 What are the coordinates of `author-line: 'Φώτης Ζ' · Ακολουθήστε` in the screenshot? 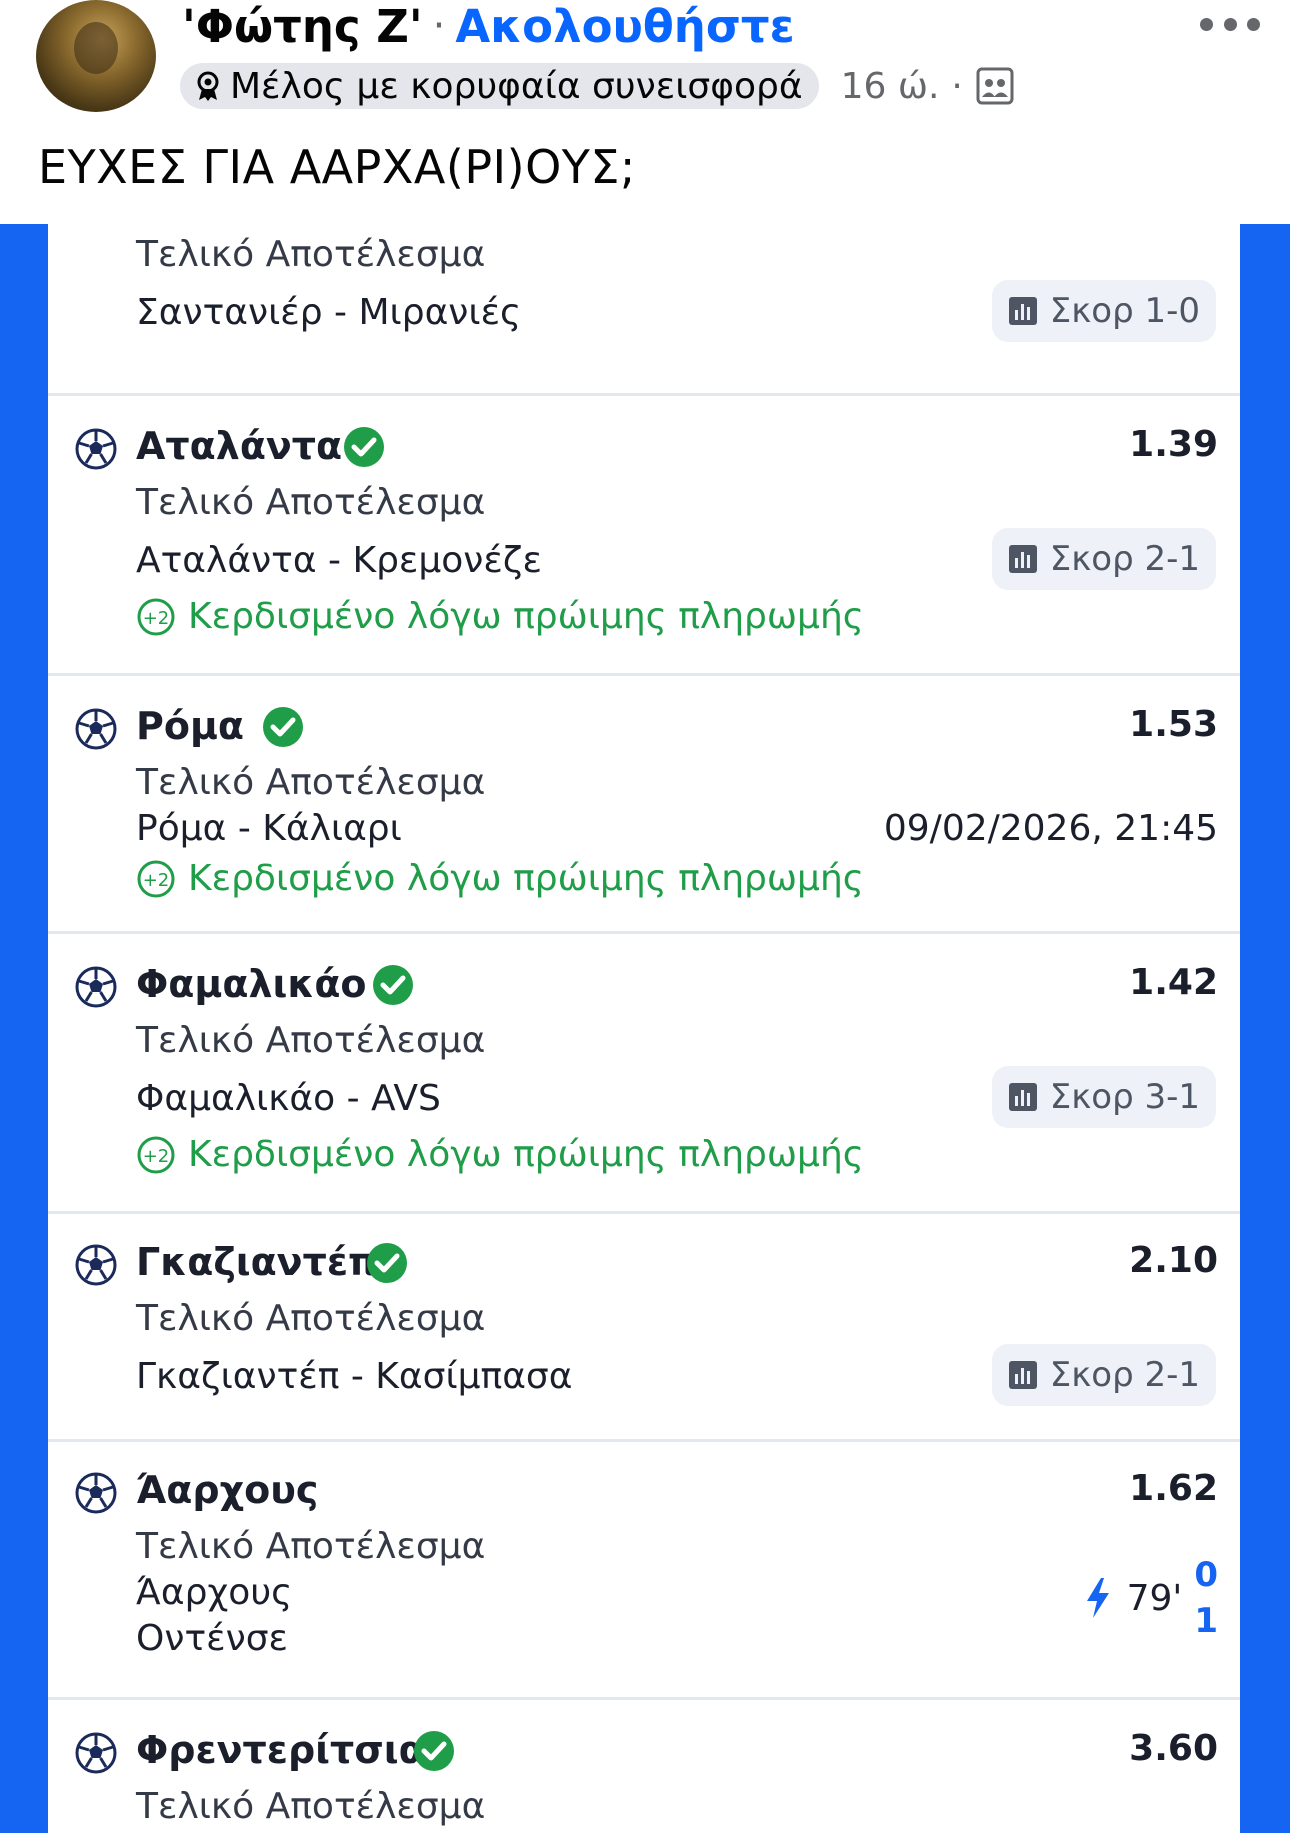 It's located at (488, 26).